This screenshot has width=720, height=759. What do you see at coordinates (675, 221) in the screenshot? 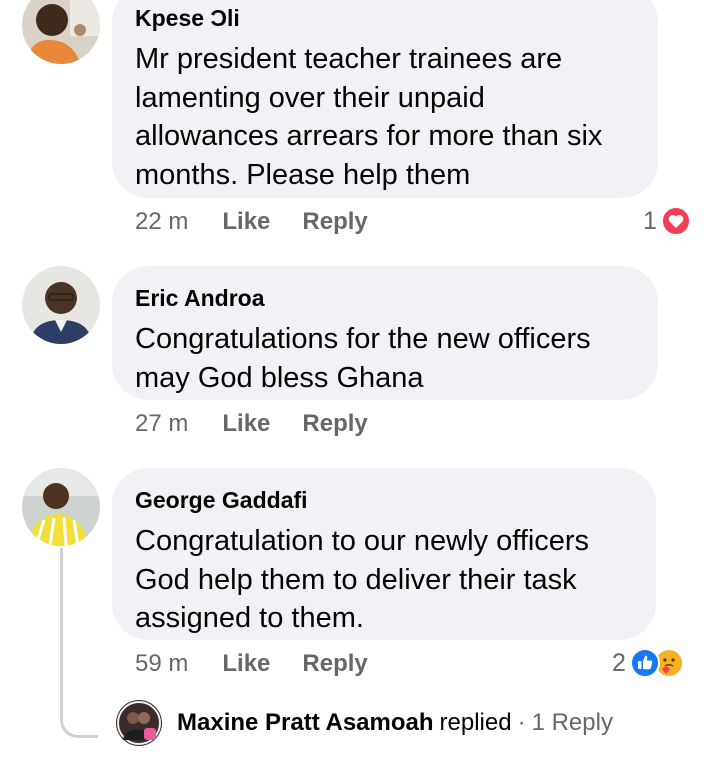
I see `love-icon` at bounding box center [675, 221].